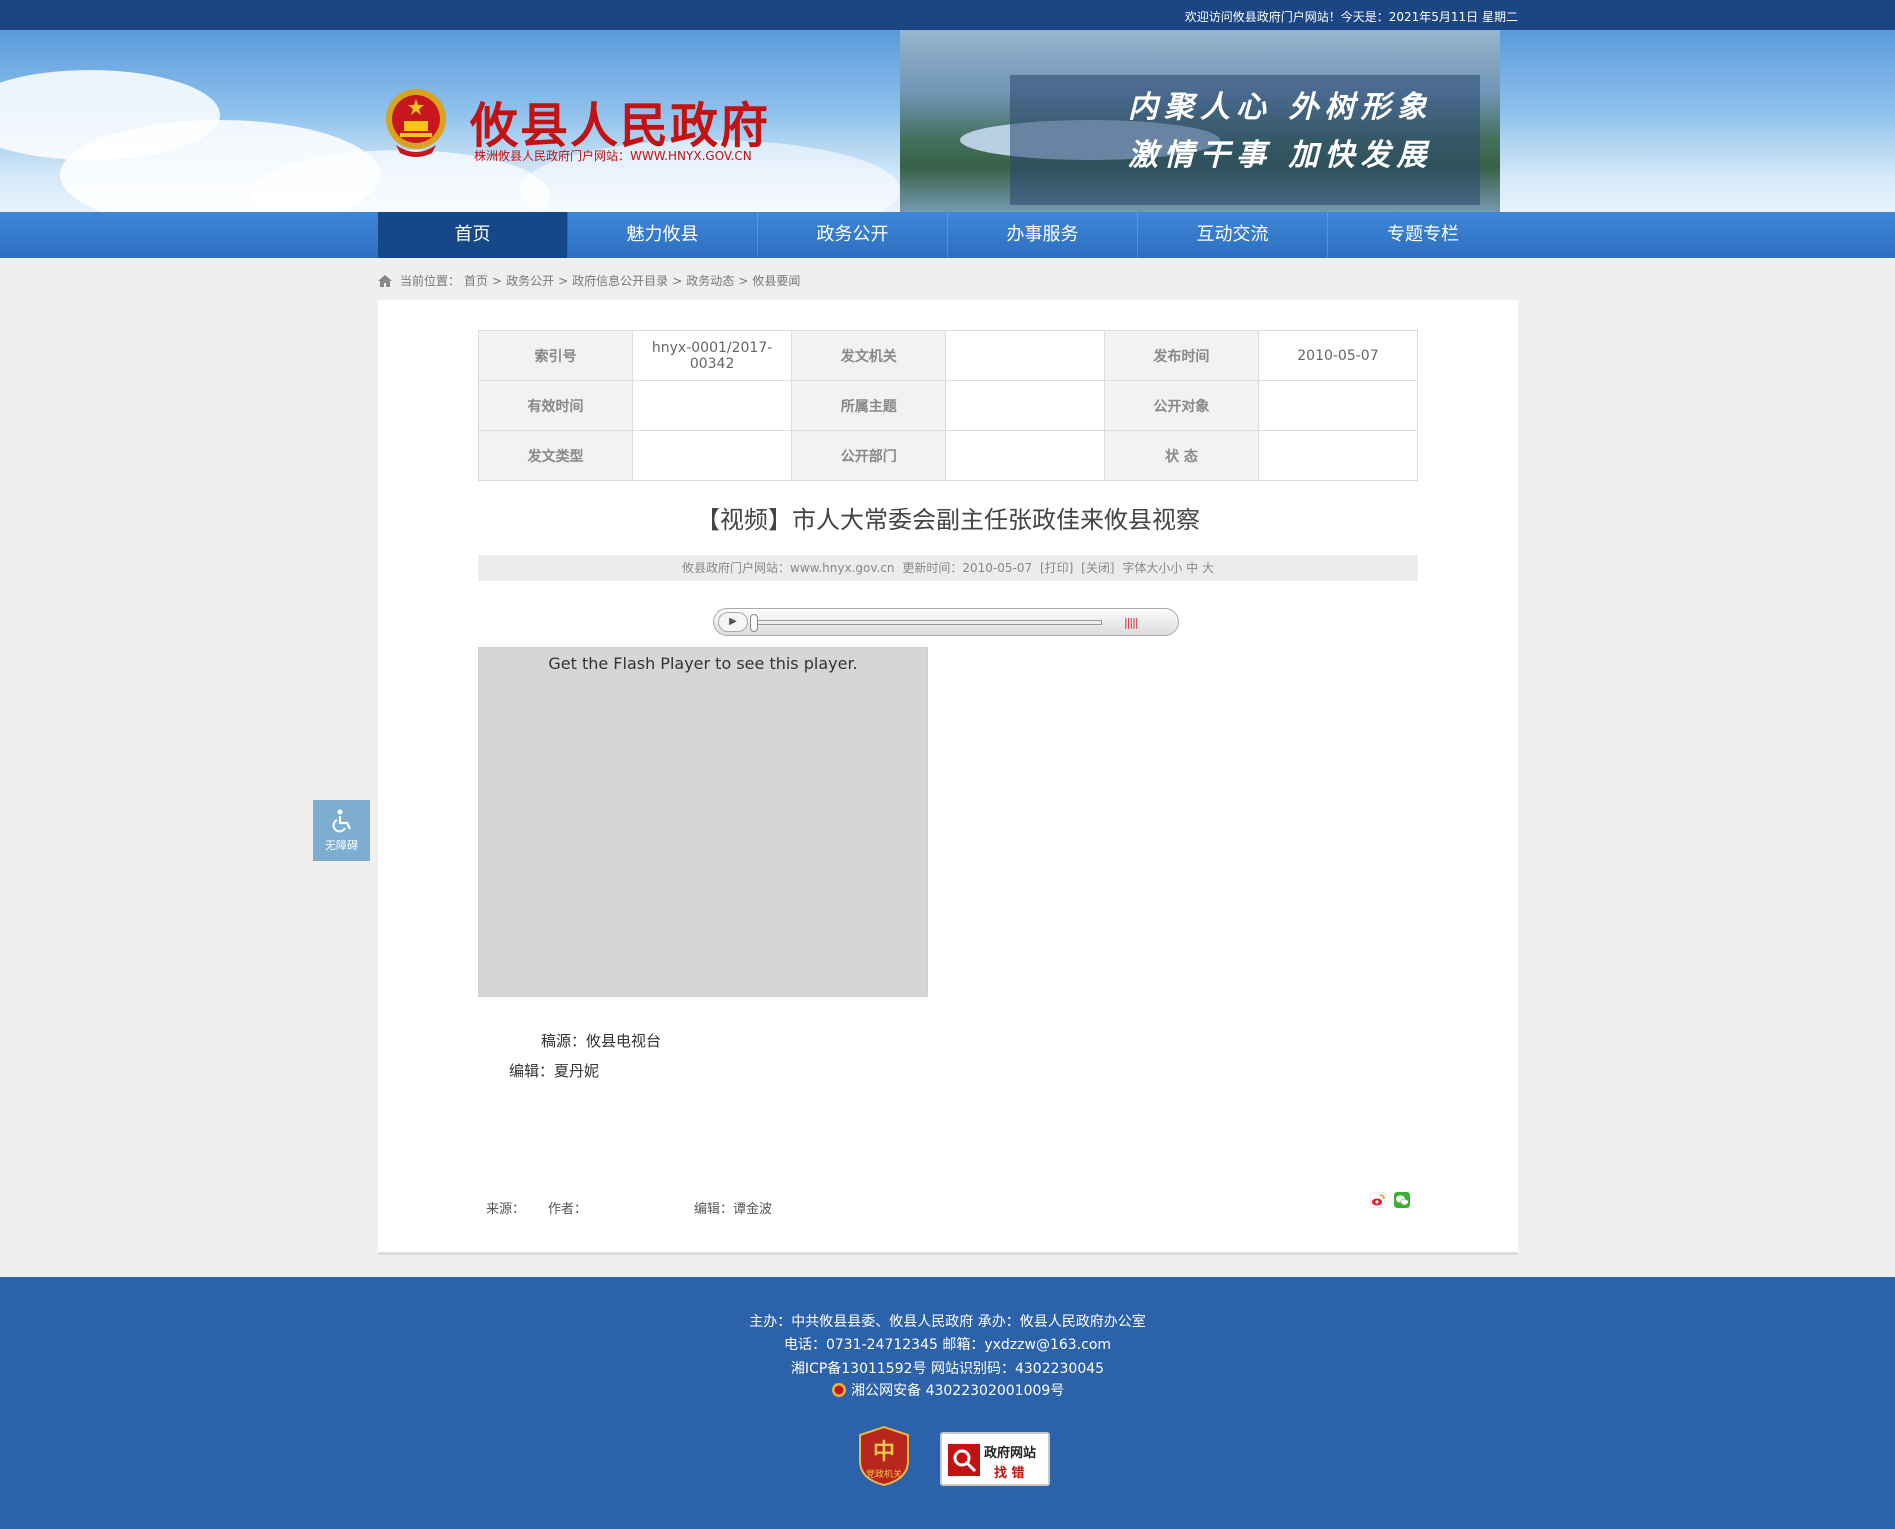 This screenshot has width=1895, height=1529. I want to click on slogan-line-1: 内聚人心 外树形象, so click(1280, 107).